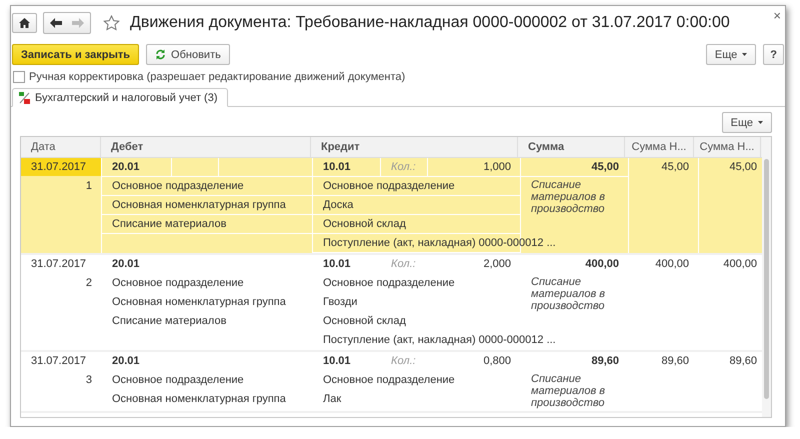 This screenshot has width=800, height=439. What do you see at coordinates (338, 205) in the screenshot?
I see `credit-analytics-cell-text: Доска` at bounding box center [338, 205].